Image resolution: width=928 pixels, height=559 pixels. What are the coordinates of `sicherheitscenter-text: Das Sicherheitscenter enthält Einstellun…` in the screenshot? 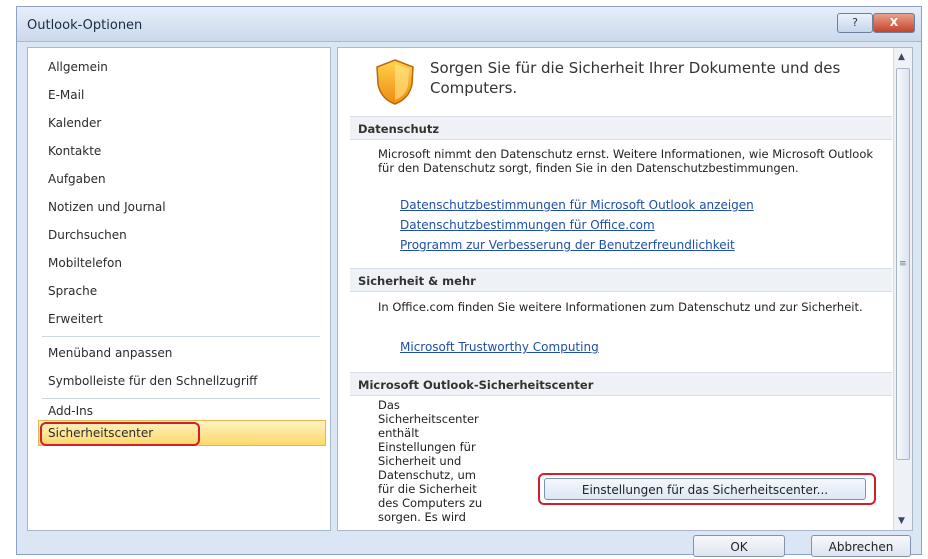 It's located at (430, 461).